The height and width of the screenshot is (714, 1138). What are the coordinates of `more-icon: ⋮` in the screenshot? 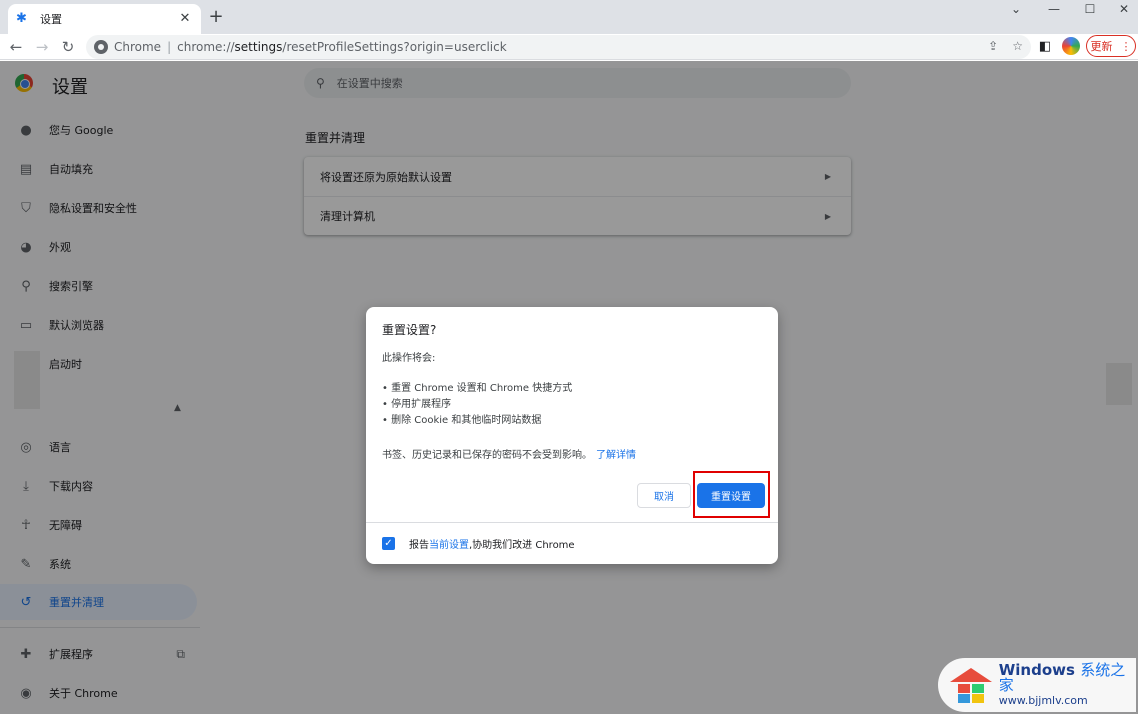 It's located at (1126, 46).